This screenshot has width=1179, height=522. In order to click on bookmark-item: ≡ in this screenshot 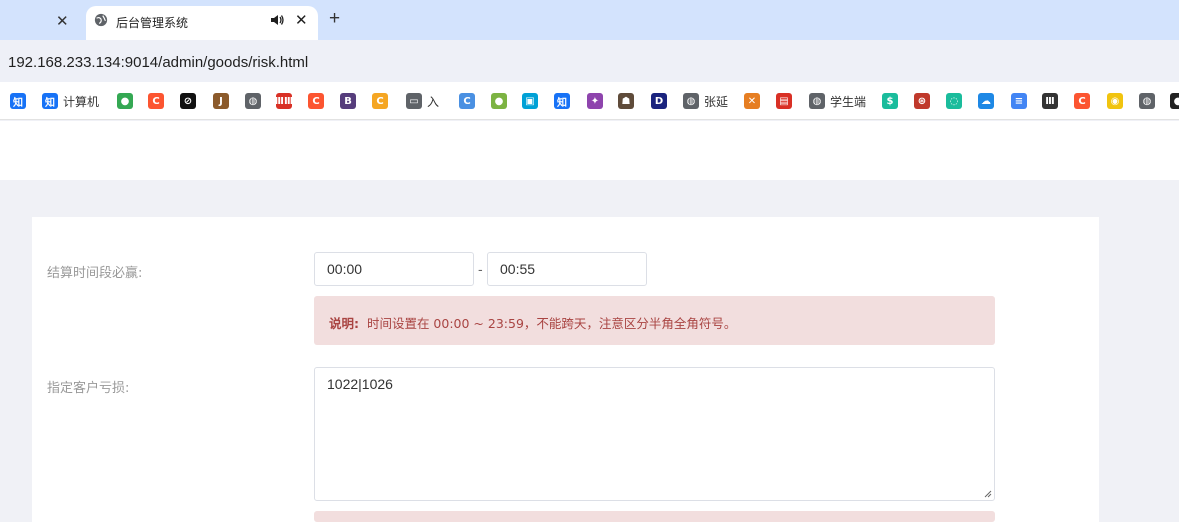, I will do `click(1019, 101)`.